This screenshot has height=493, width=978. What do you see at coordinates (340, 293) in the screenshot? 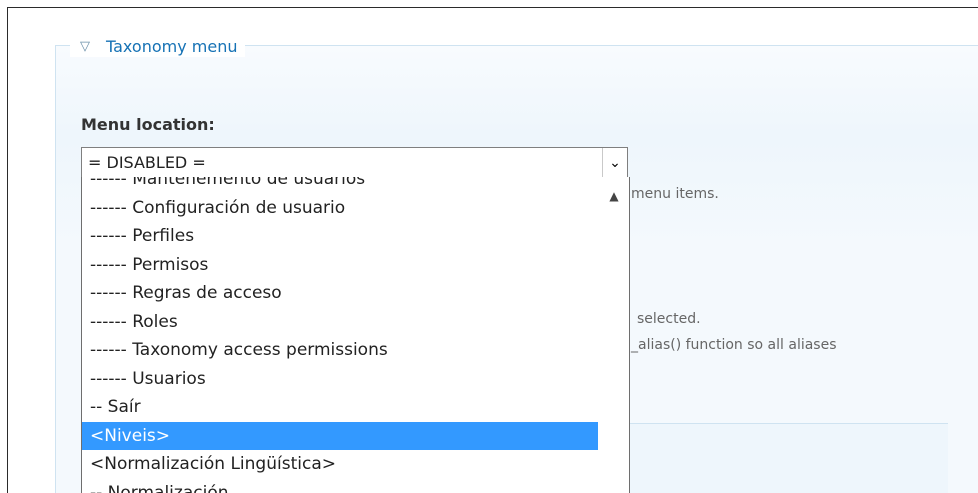
I see `dropdown-option: ------ Regras de acceso` at bounding box center [340, 293].